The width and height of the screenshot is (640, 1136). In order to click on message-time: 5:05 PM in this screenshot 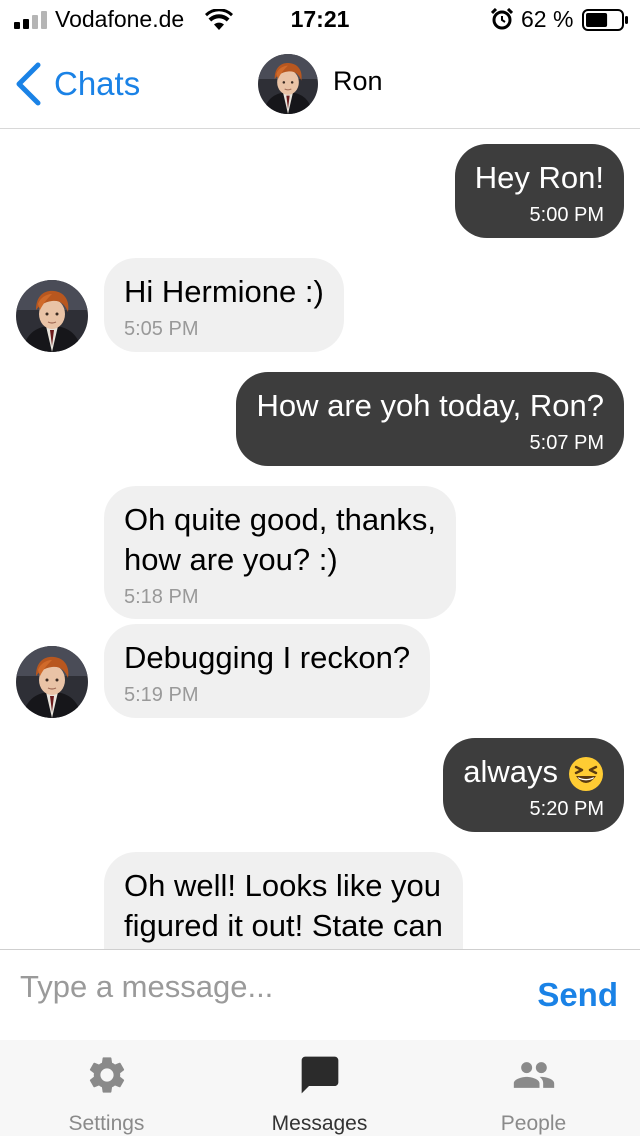, I will do `click(161, 329)`.